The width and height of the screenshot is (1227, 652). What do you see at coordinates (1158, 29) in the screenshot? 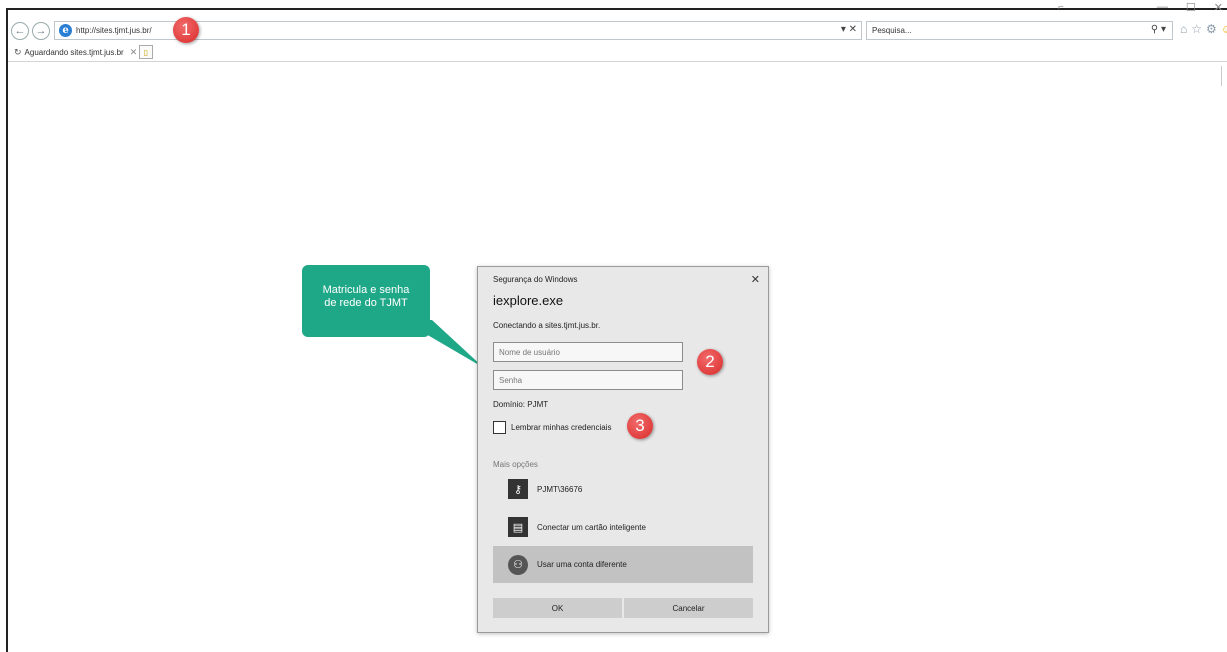
I see `search-icon: ⚲ ▾` at bounding box center [1158, 29].